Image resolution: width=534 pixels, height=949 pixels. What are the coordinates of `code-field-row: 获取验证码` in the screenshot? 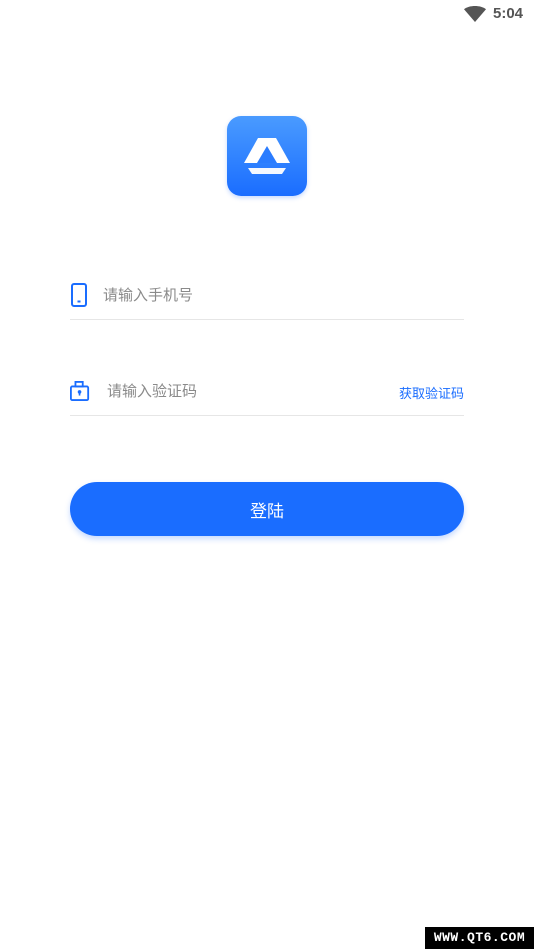 It's located at (267, 391).